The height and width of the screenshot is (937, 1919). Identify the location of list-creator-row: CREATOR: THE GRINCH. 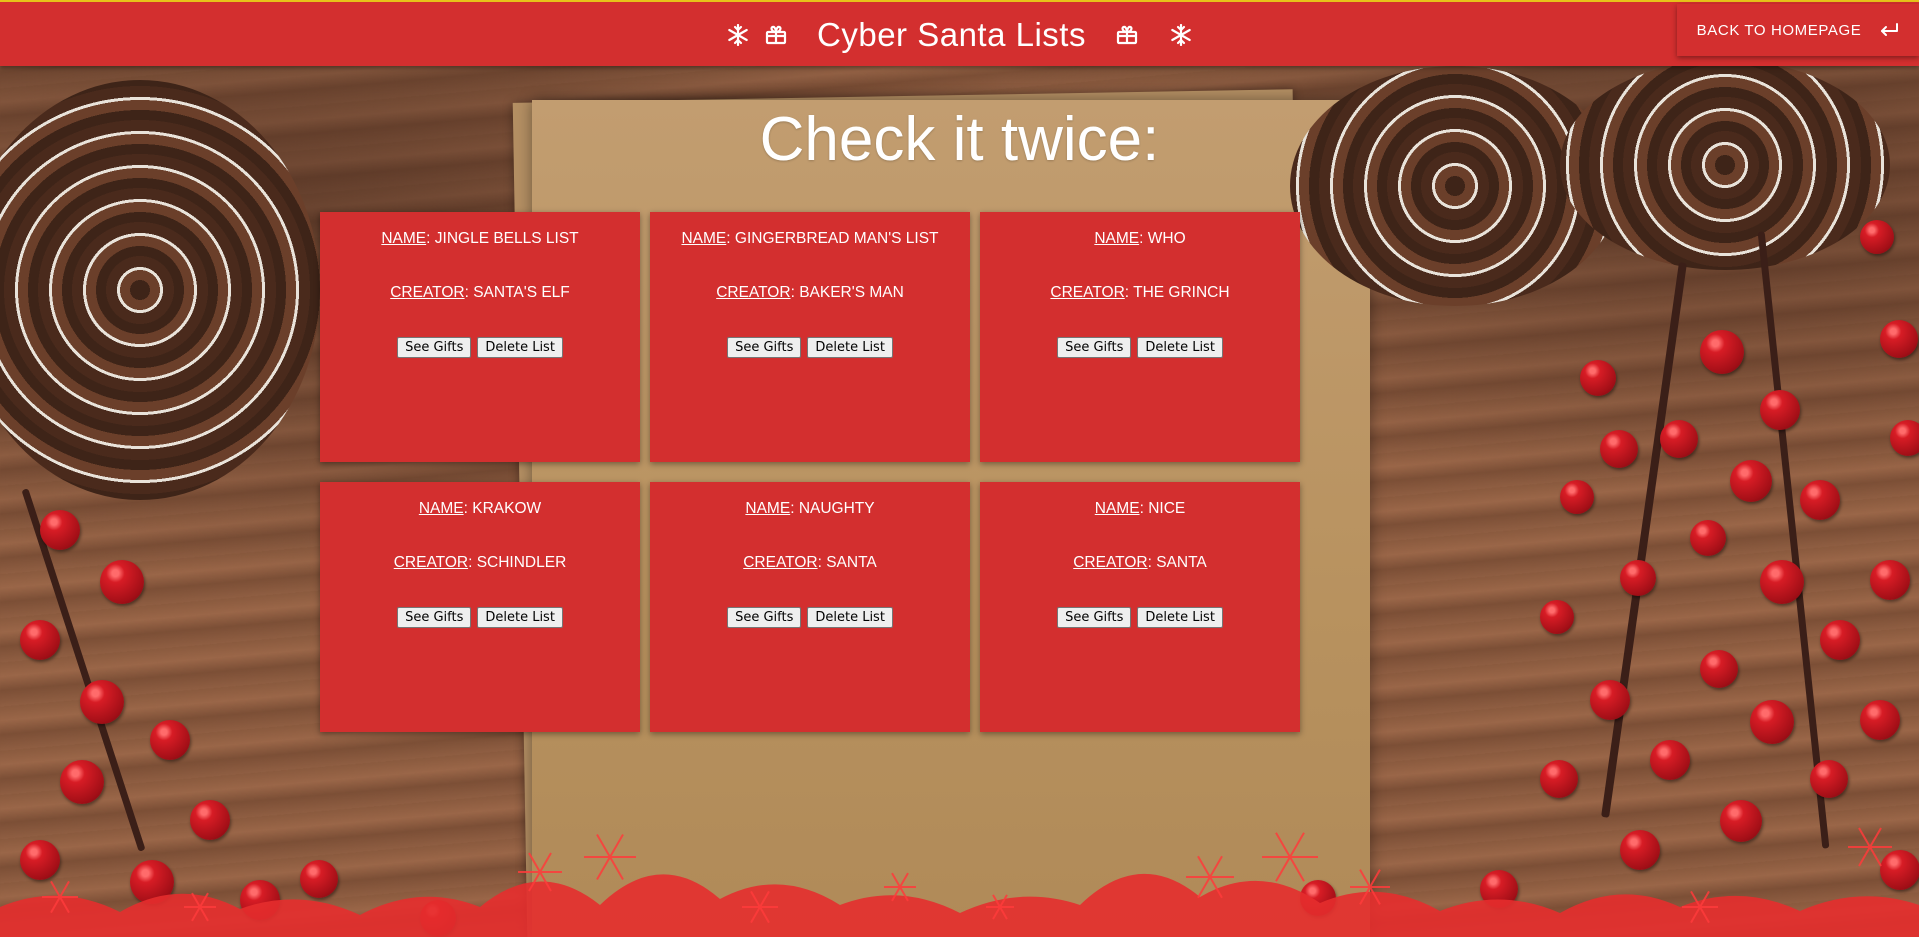
(1140, 292).